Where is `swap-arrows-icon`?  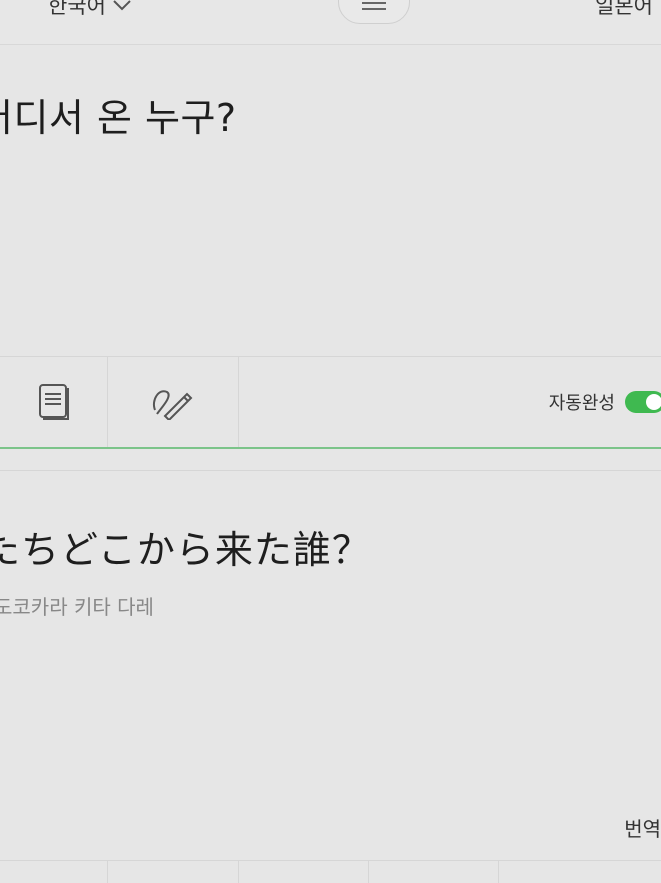
swap-arrows-icon is located at coordinates (374, 6).